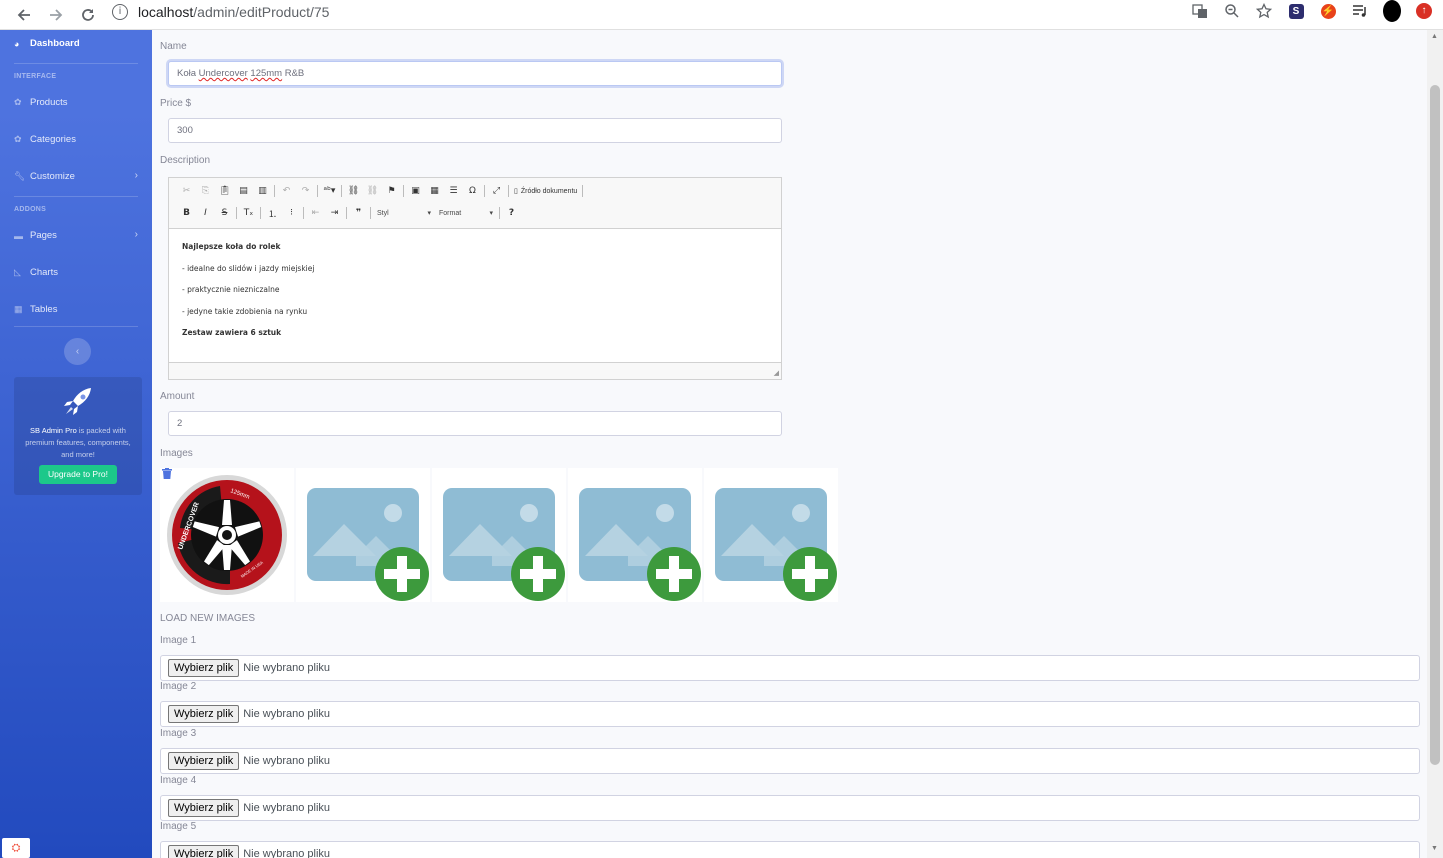 Image resolution: width=1443 pixels, height=858 pixels. I want to click on cut-icon: ✂, so click(186, 191).